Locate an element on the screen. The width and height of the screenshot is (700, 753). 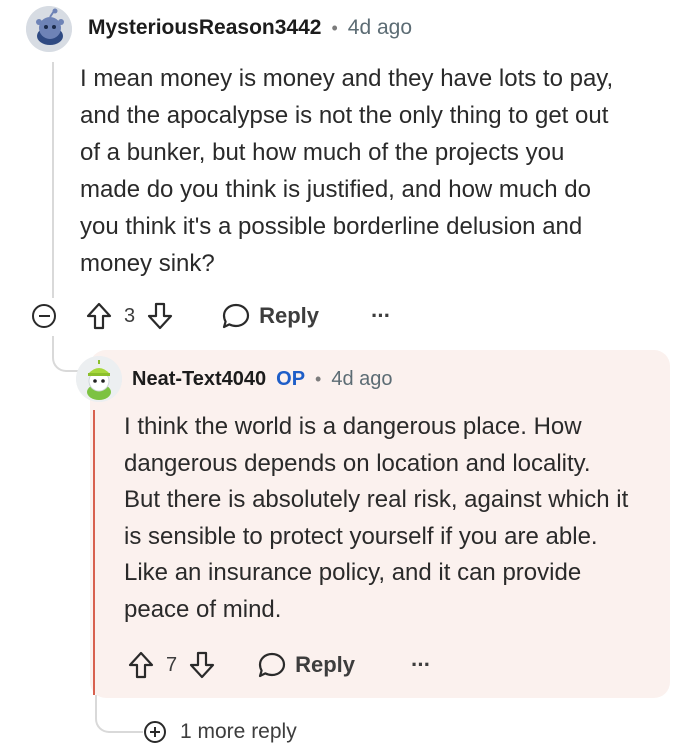
thread-connector is located at coordinates (119, 714).